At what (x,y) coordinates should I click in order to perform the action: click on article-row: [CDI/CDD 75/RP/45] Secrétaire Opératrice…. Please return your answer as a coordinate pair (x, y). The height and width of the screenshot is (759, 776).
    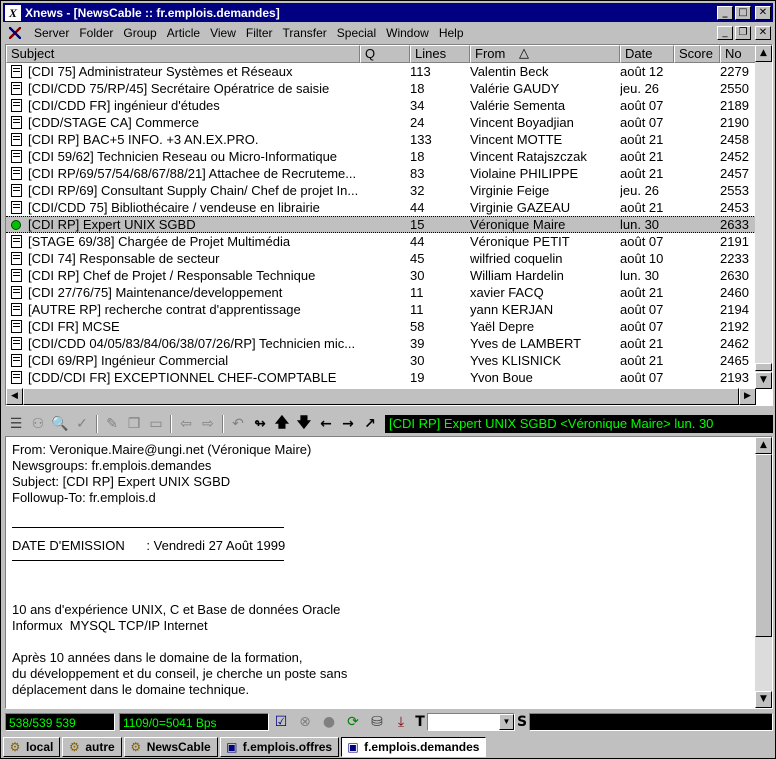
    Looking at the image, I should click on (381, 88).